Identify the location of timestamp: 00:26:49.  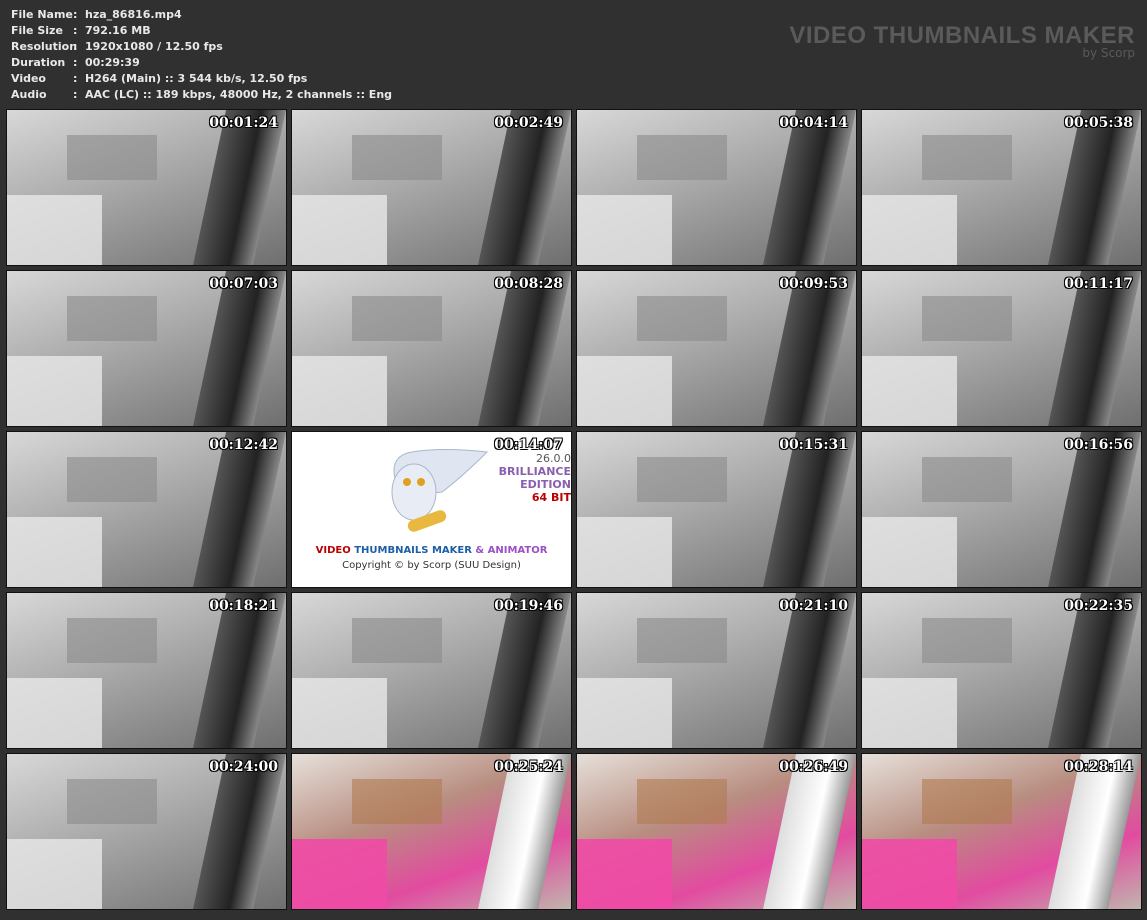
(813, 767).